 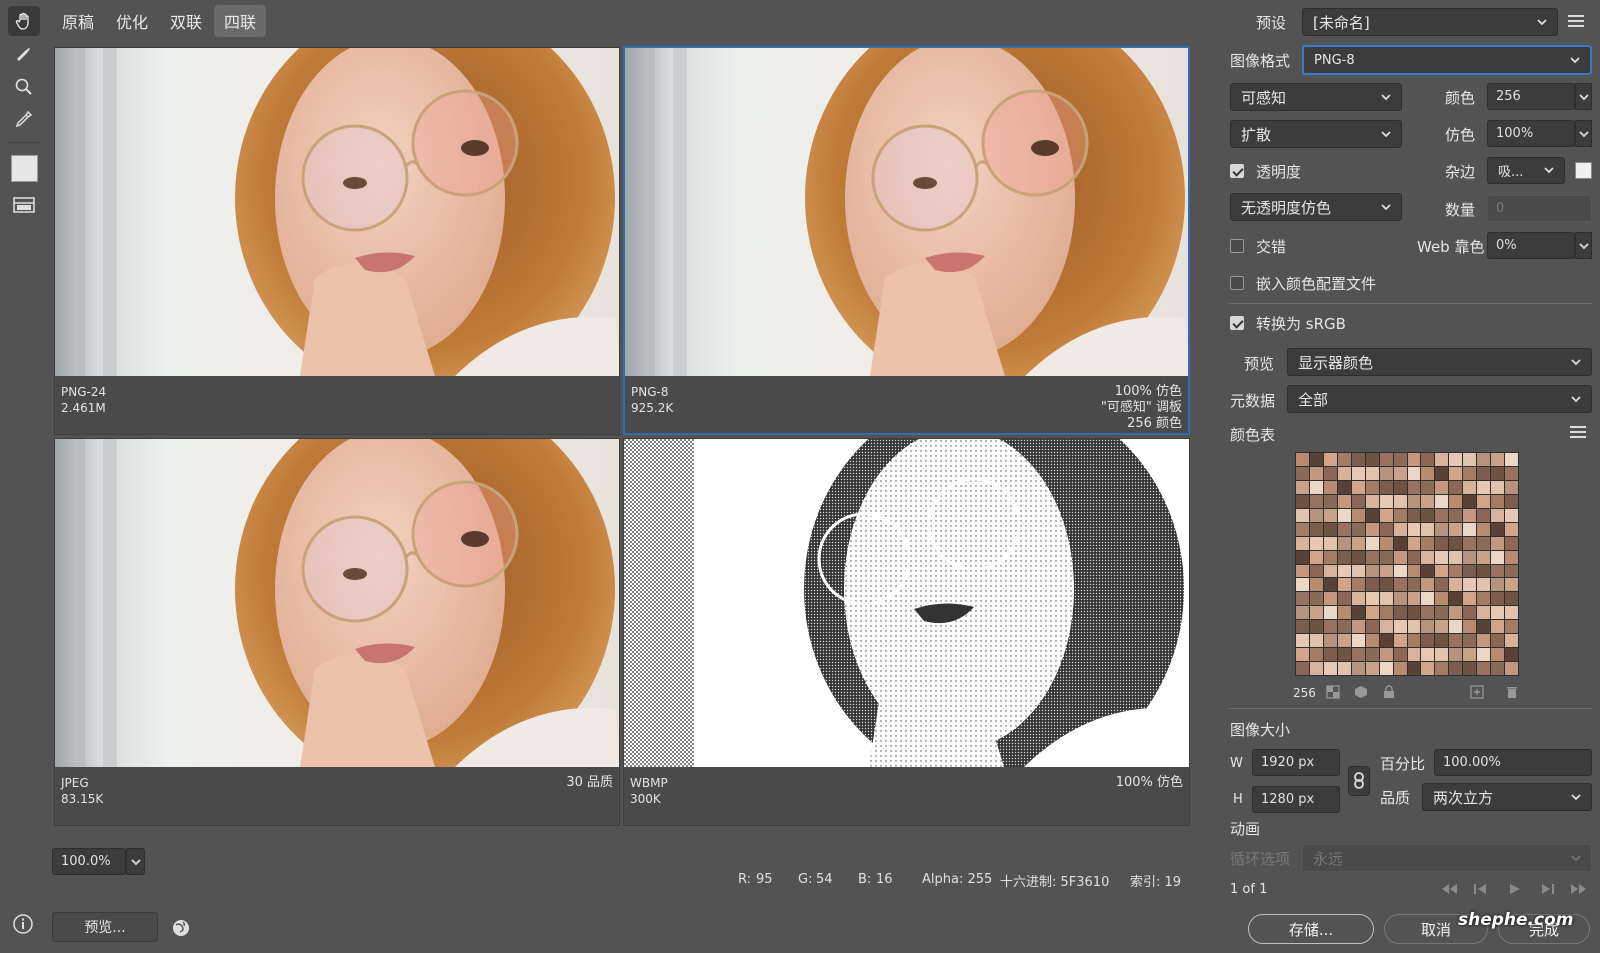 I want to click on color-table-grid, so click(x=1407, y=564).